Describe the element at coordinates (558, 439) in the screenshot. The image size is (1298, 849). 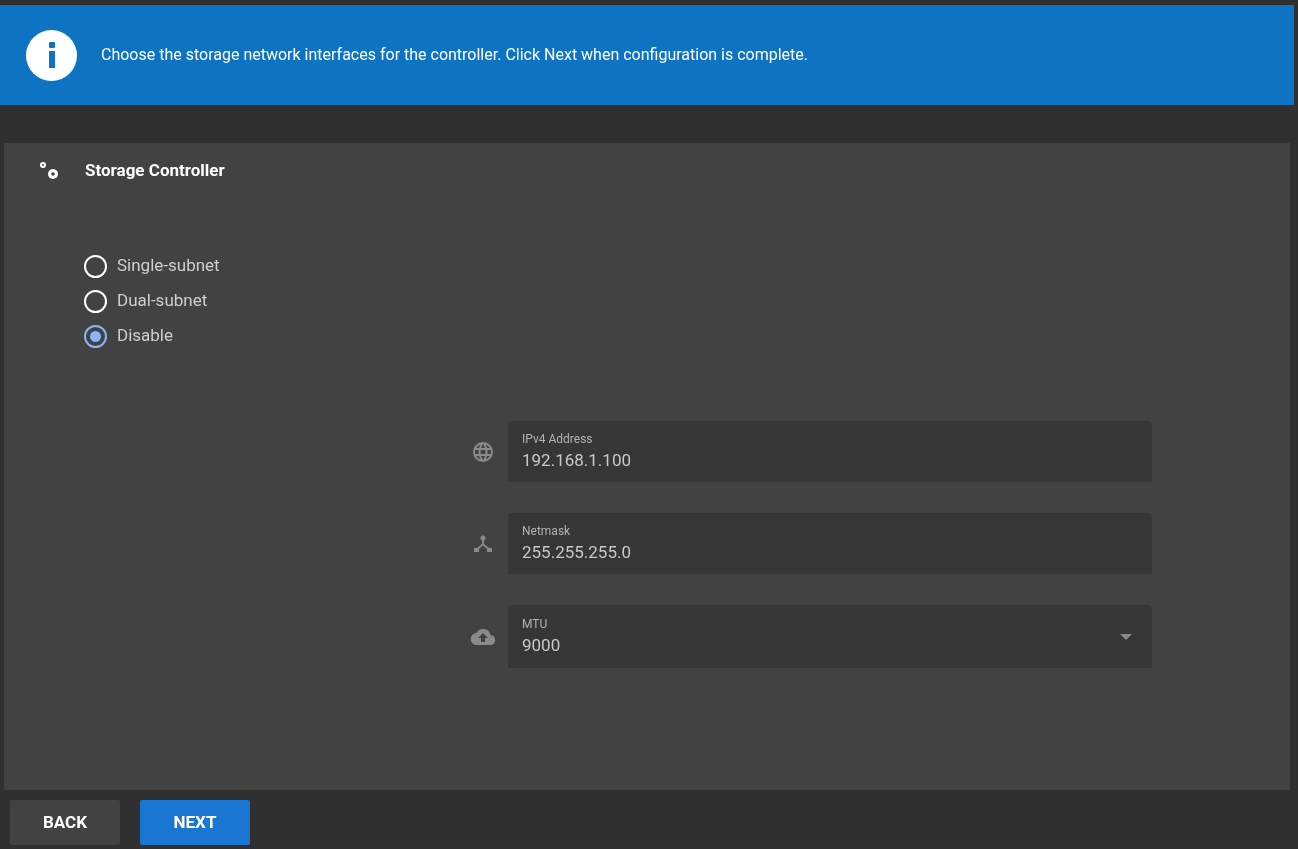
I see `field-label: IPv4 Address` at that location.